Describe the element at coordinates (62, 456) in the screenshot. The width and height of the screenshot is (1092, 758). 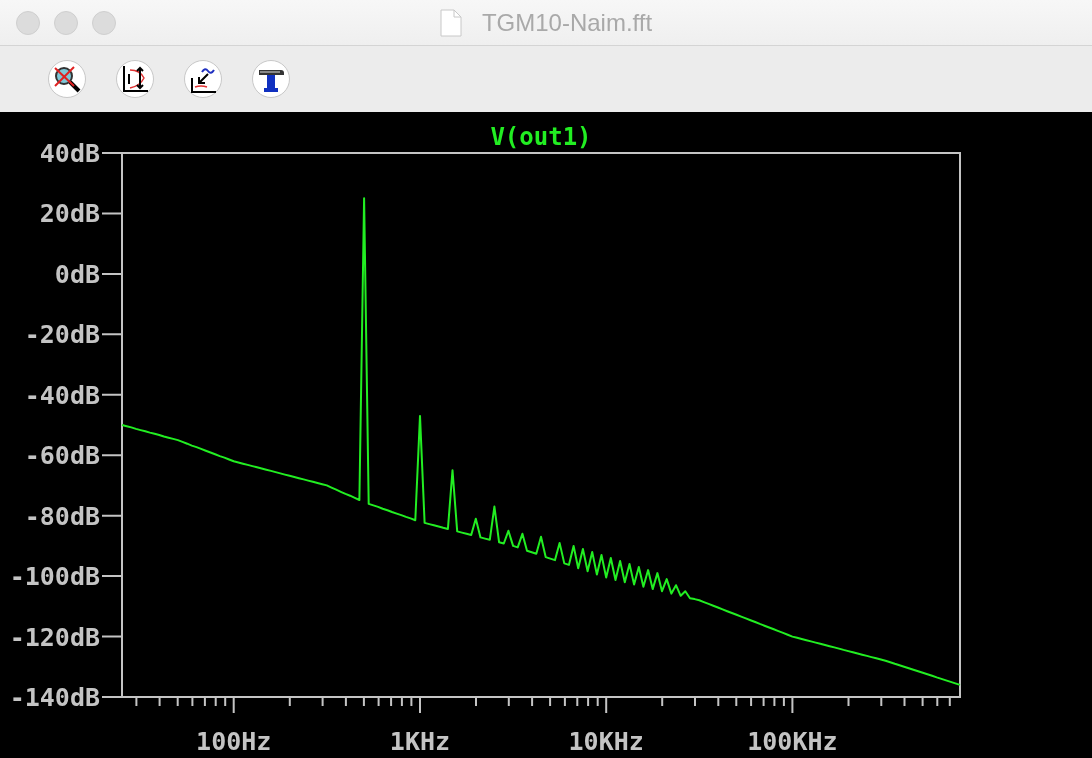
I see `y-tick-label: -60dB` at that location.